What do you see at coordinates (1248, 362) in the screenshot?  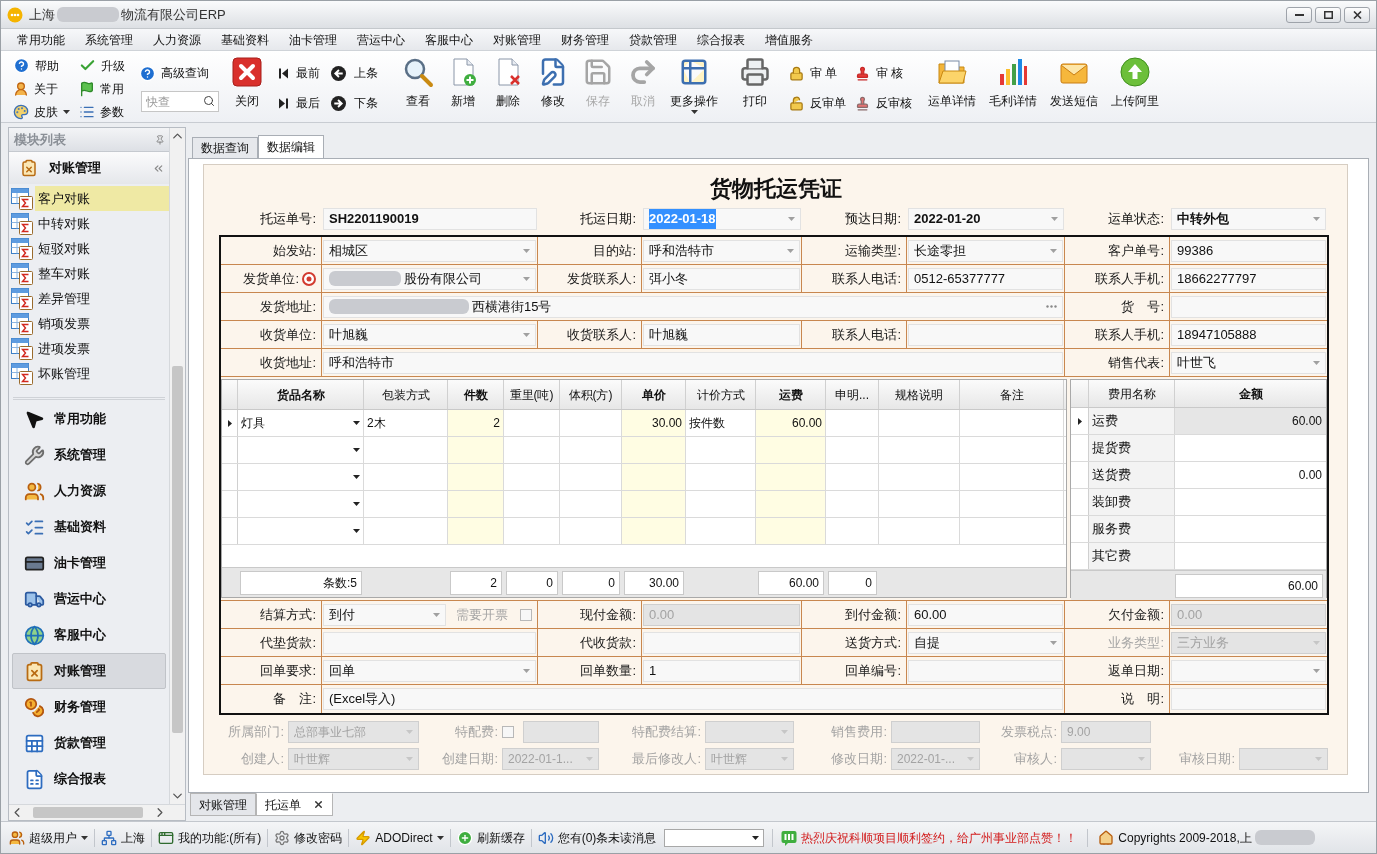 I see `dropdown-field: 叶世飞` at bounding box center [1248, 362].